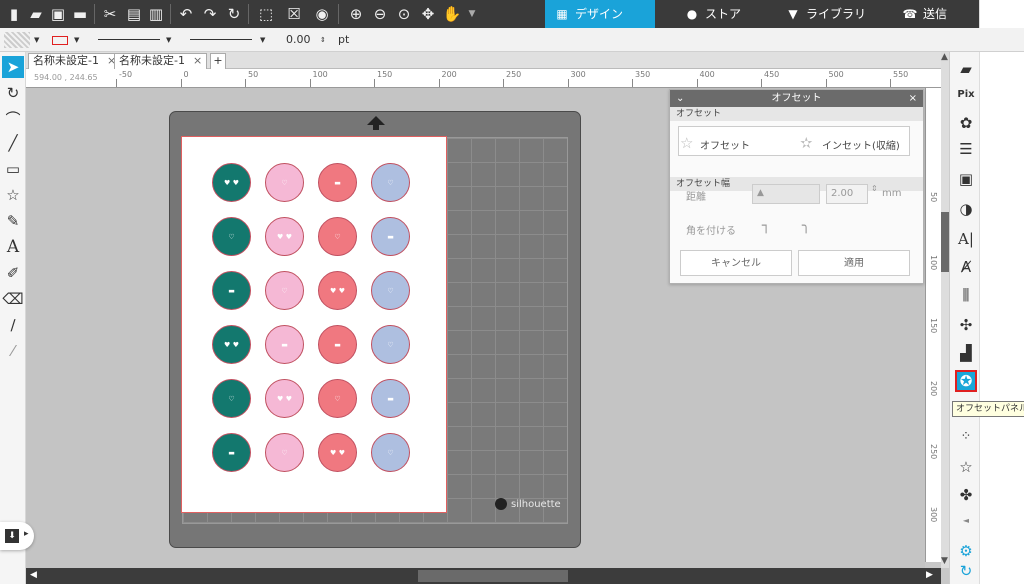 The height and width of the screenshot is (584, 1024). I want to click on page-setup-icon: ▰, so click(966, 69).